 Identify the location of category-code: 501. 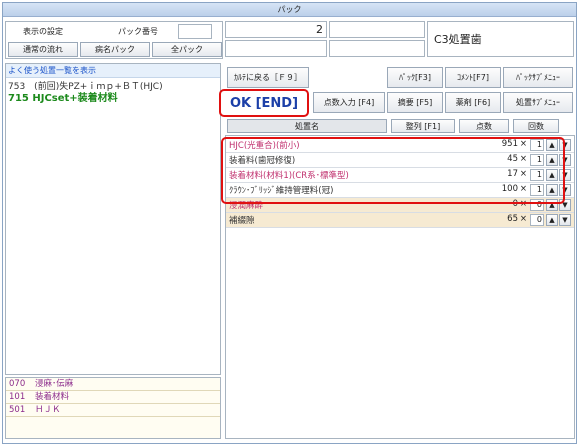
(17, 410).